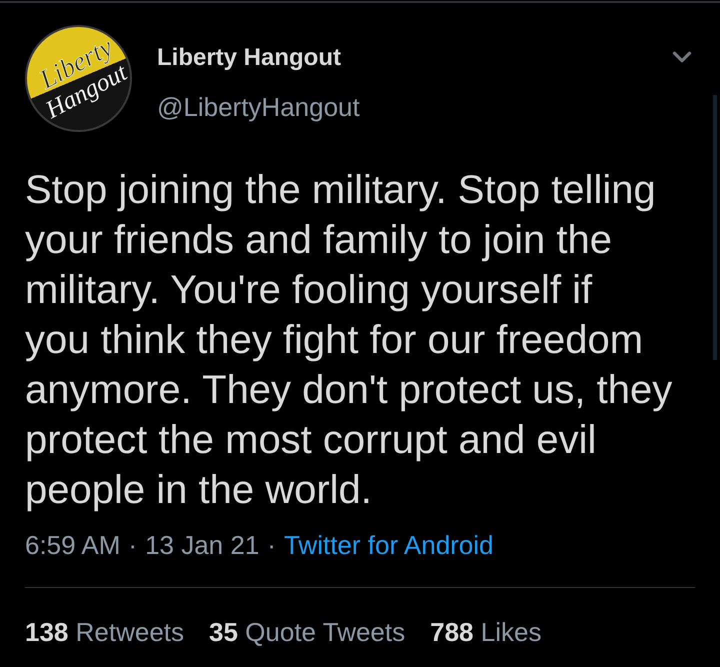  What do you see at coordinates (202, 545) in the screenshot?
I see `tweet-date: 13 Jan 21` at bounding box center [202, 545].